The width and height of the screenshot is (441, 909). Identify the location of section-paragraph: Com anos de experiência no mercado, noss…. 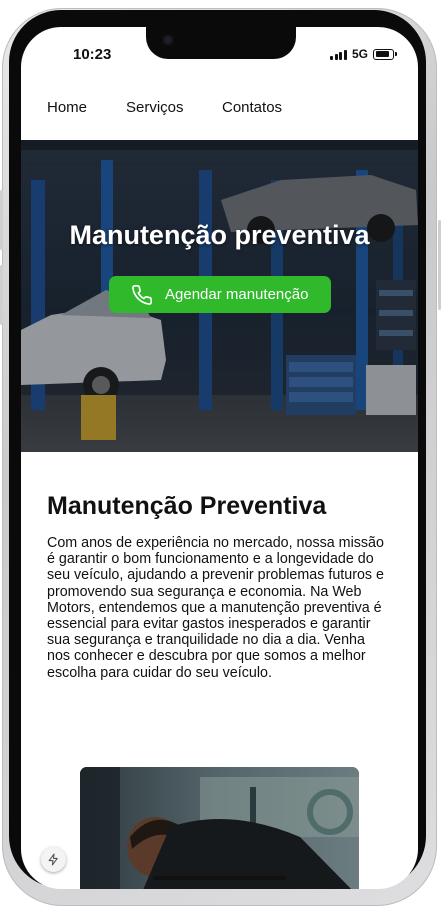
(215, 608).